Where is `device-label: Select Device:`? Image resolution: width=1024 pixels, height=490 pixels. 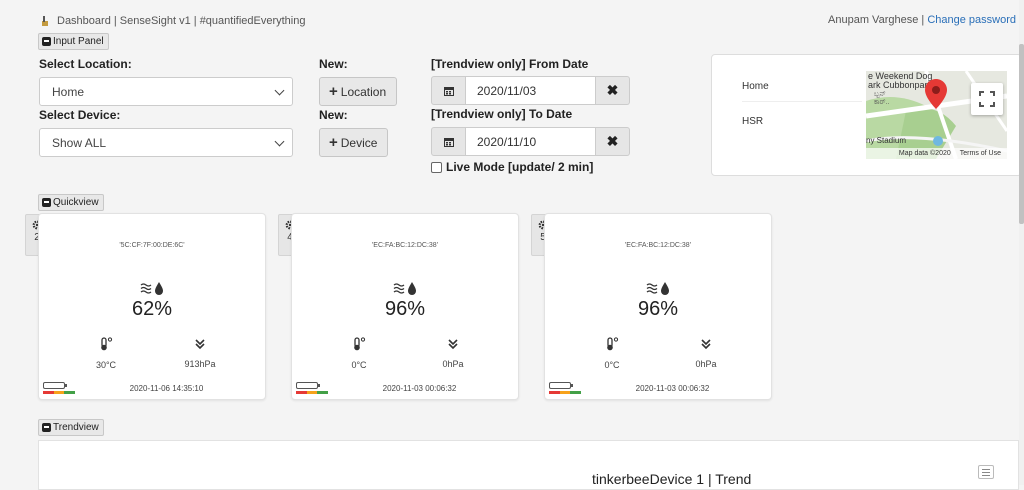 device-label: Select Device: is located at coordinates (80, 115).